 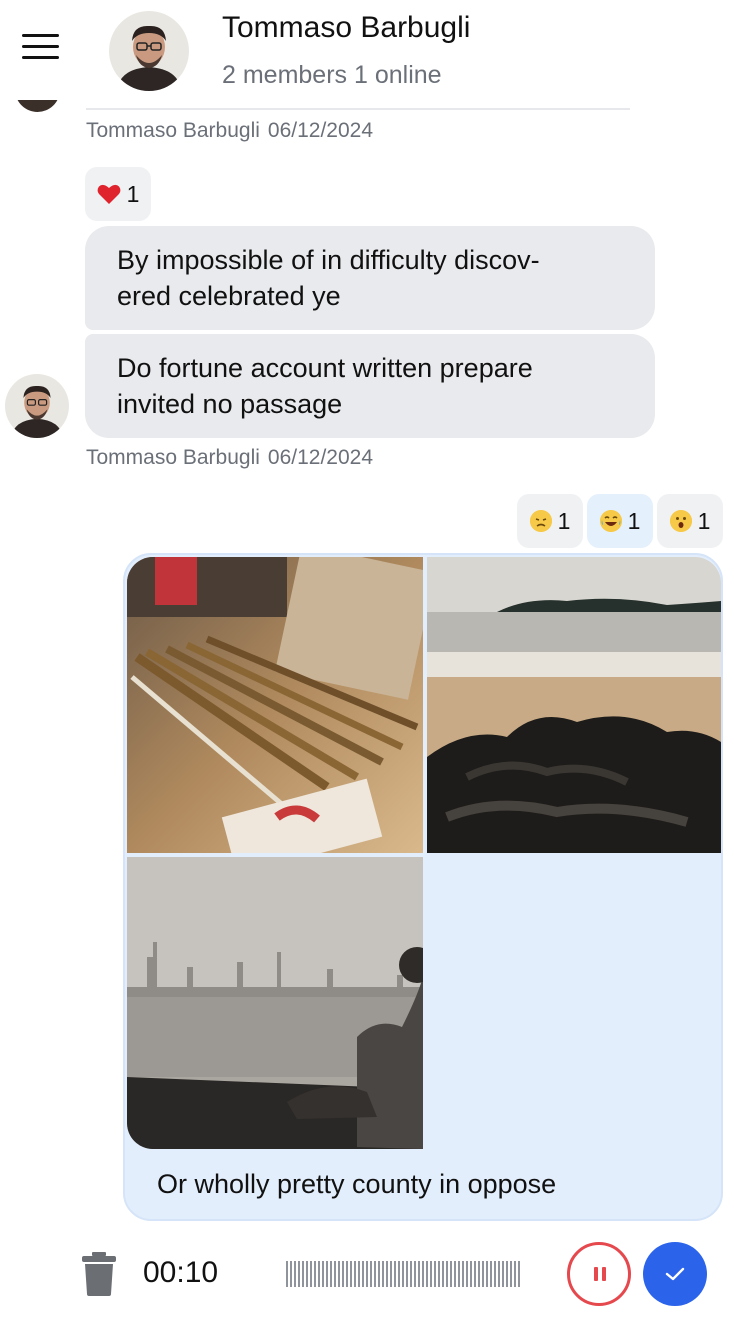 What do you see at coordinates (332, 75) in the screenshot?
I see `chat-member-status: 2 members 1 online` at bounding box center [332, 75].